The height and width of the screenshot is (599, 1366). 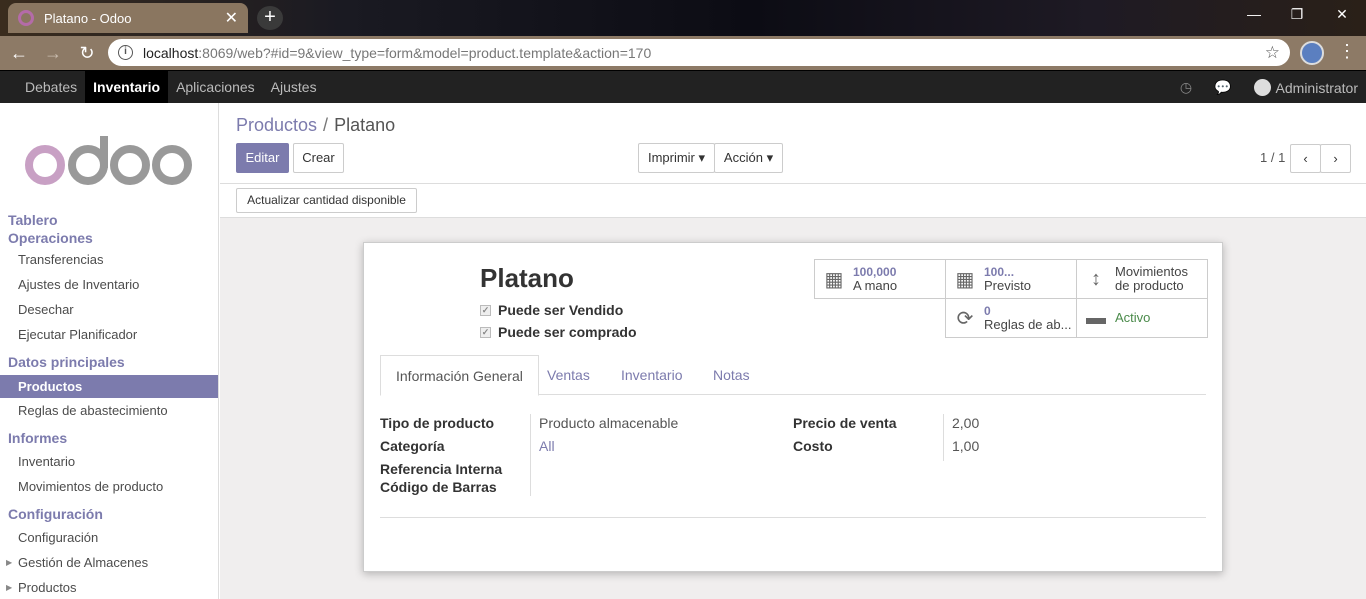 What do you see at coordinates (109, 537) in the screenshot?
I see `sidebar-item-configuracion: Configuración` at bounding box center [109, 537].